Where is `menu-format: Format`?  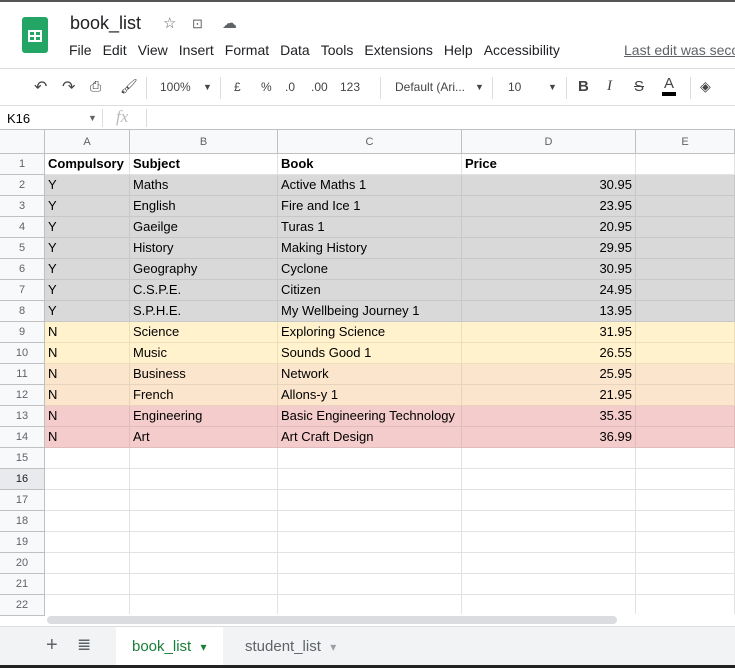 menu-format: Format is located at coordinates (247, 50).